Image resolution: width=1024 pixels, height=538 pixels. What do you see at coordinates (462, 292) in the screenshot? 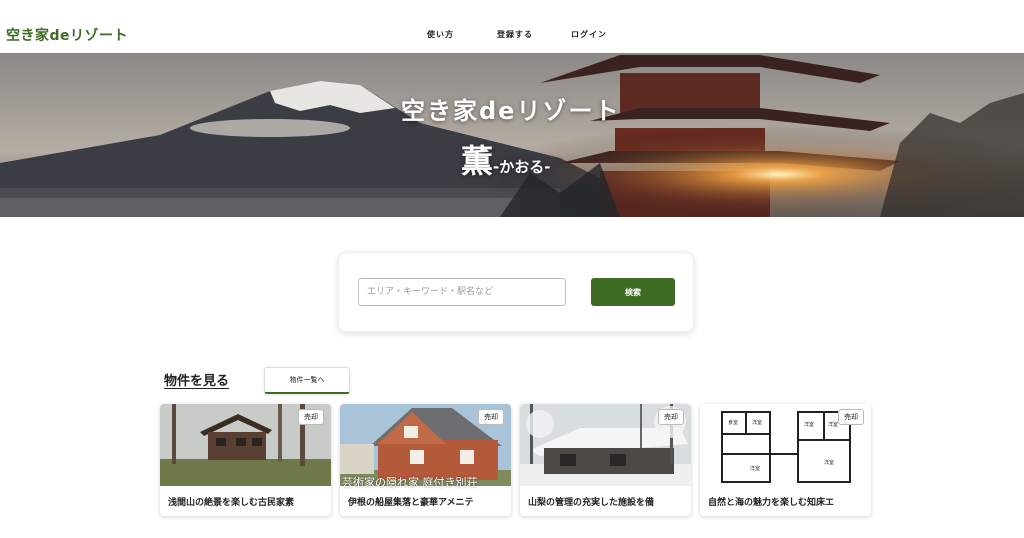
I see `search-input` at bounding box center [462, 292].